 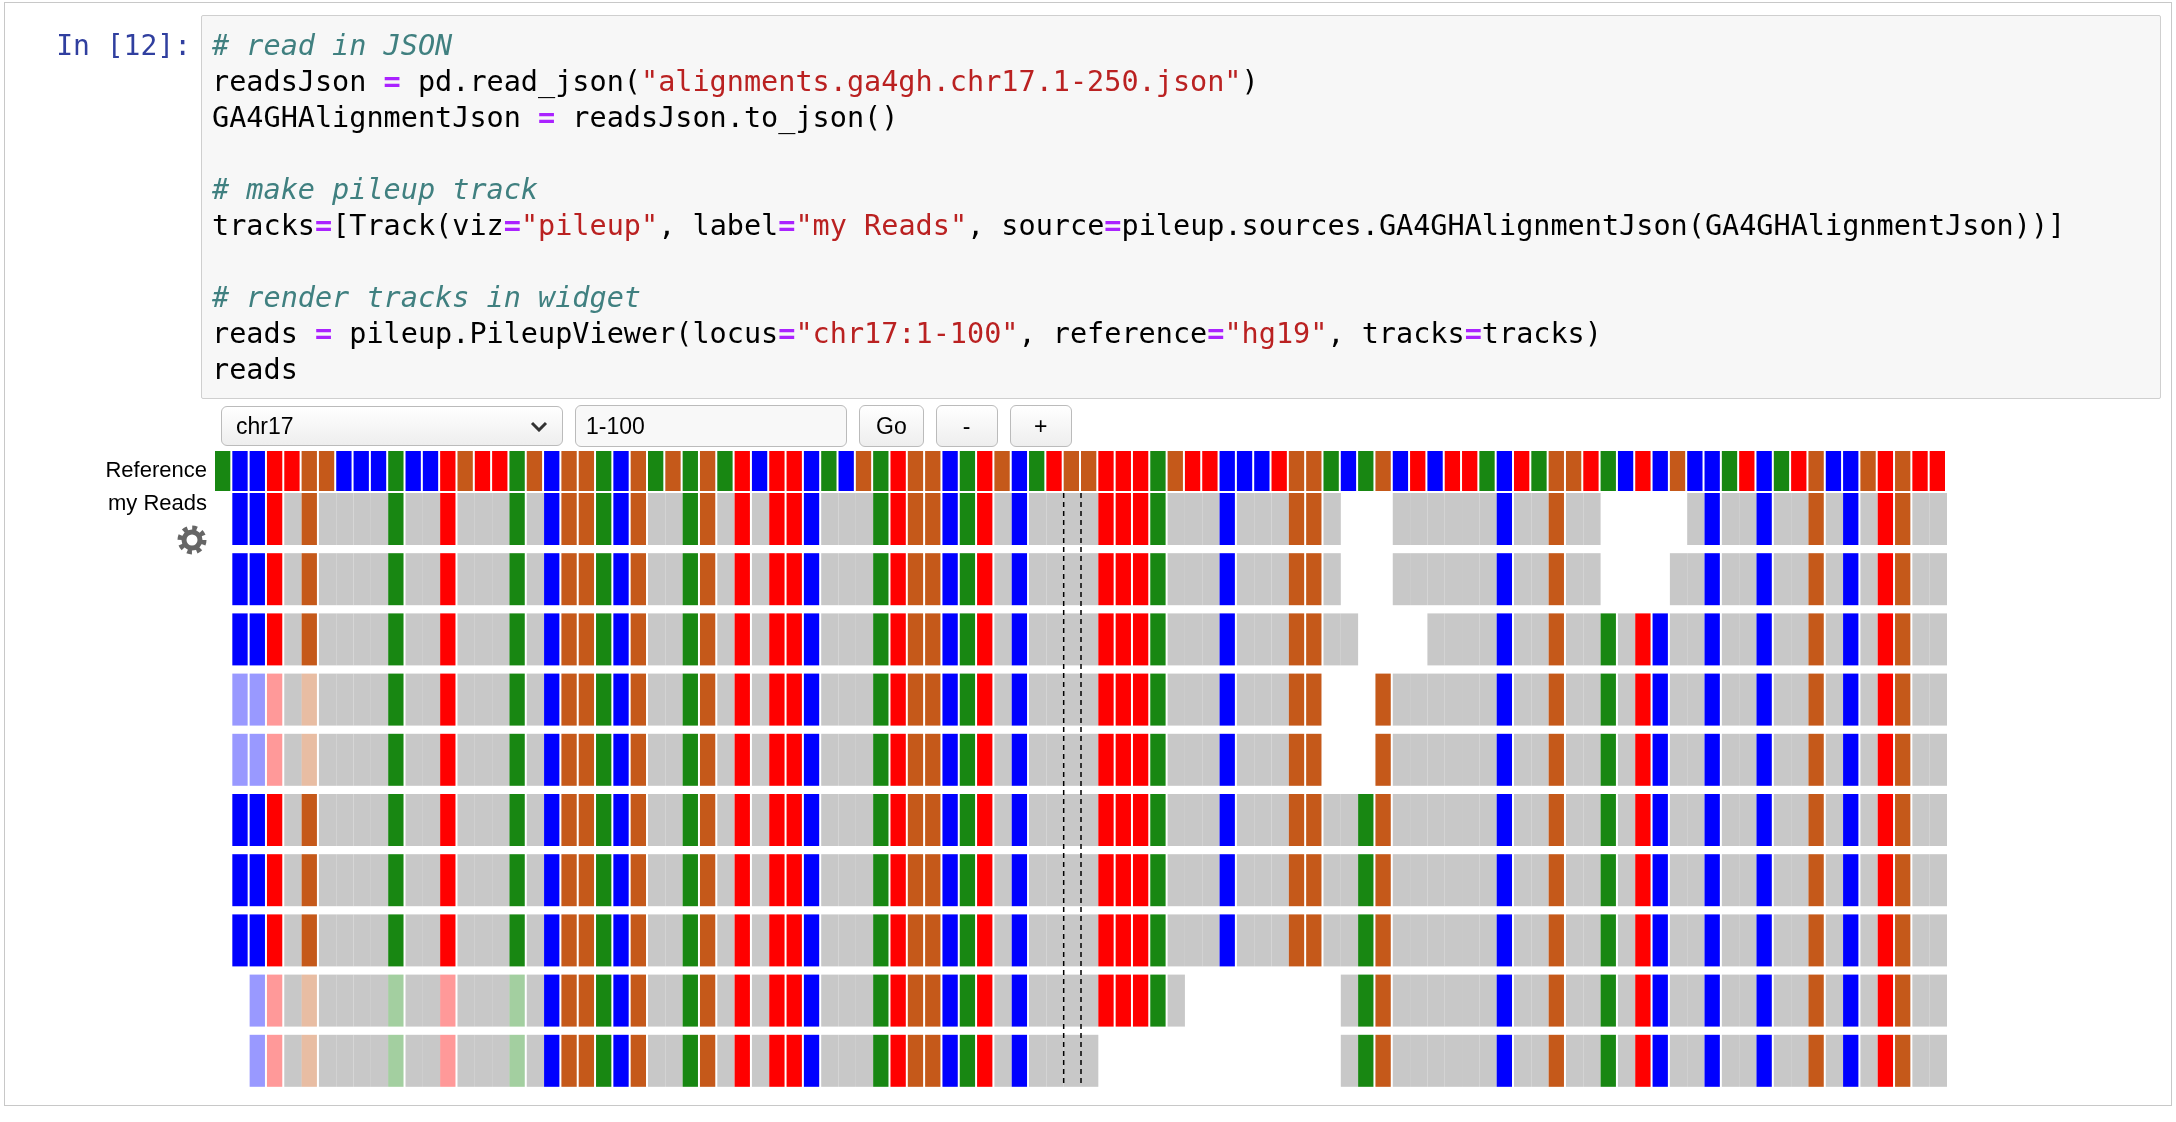 I want to click on reads-track-label: my Reads, so click(x=157, y=503).